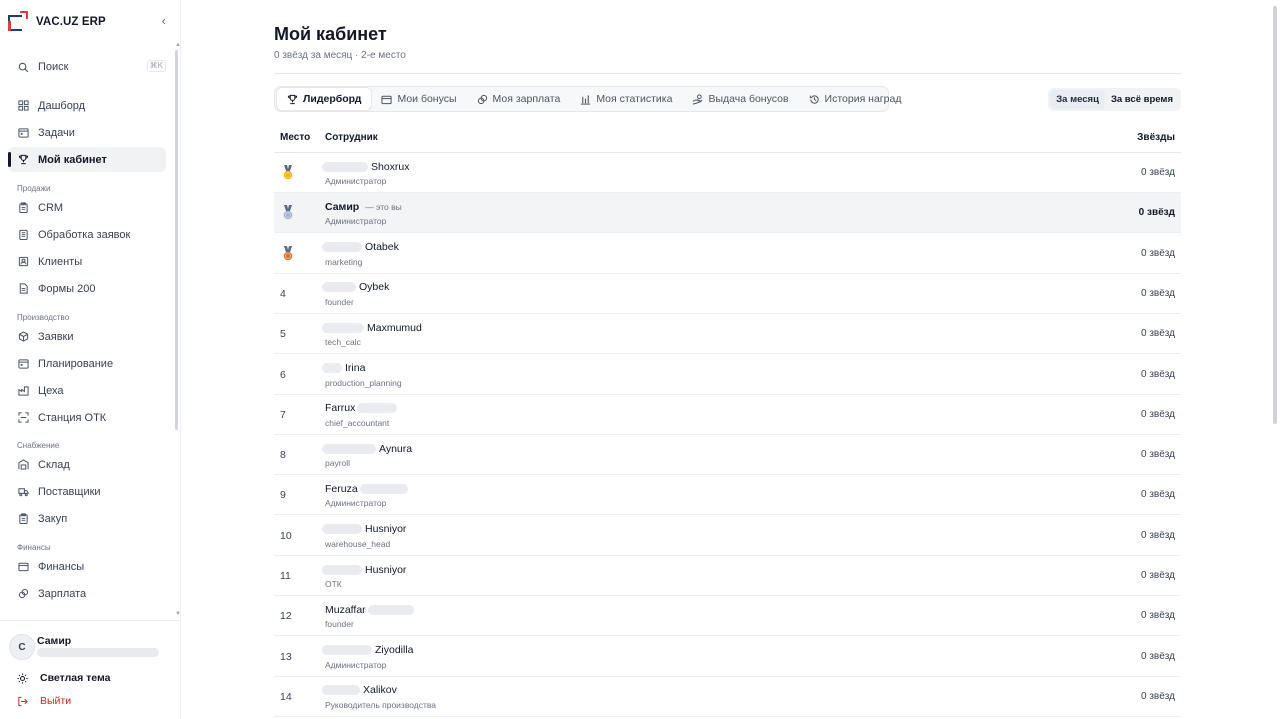 The height and width of the screenshot is (719, 1280). What do you see at coordinates (727, 294) in the screenshot?
I see `table-row: 4 Oybek founder 0 звёзд` at bounding box center [727, 294].